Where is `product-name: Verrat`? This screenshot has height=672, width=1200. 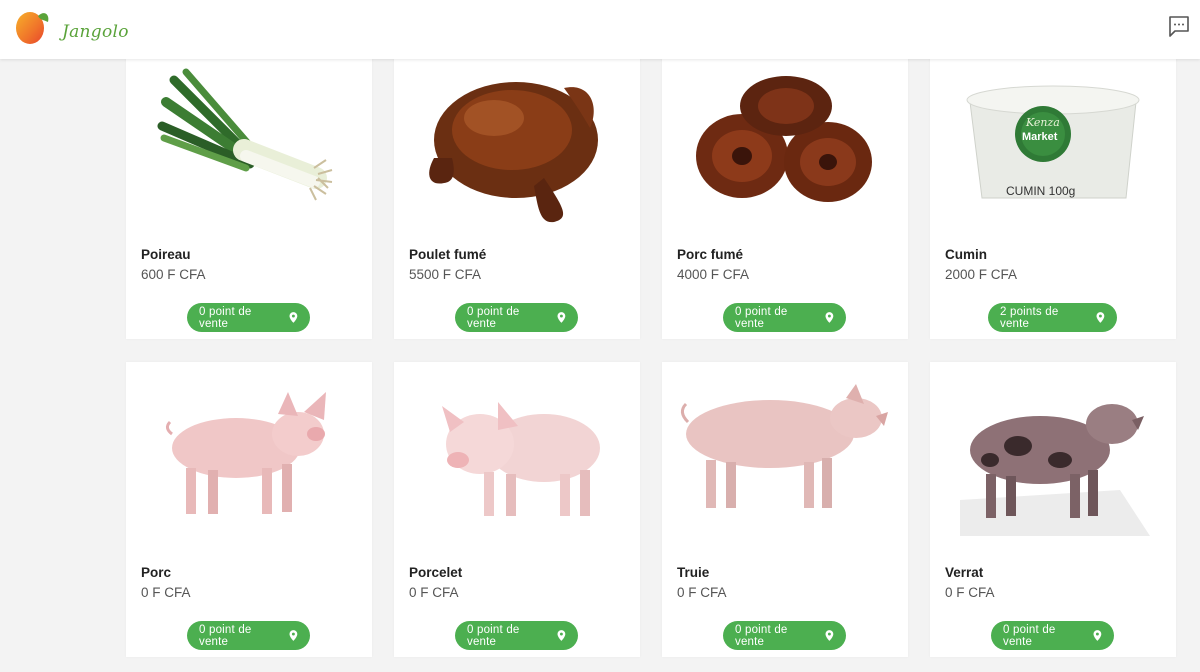 product-name: Verrat is located at coordinates (964, 572).